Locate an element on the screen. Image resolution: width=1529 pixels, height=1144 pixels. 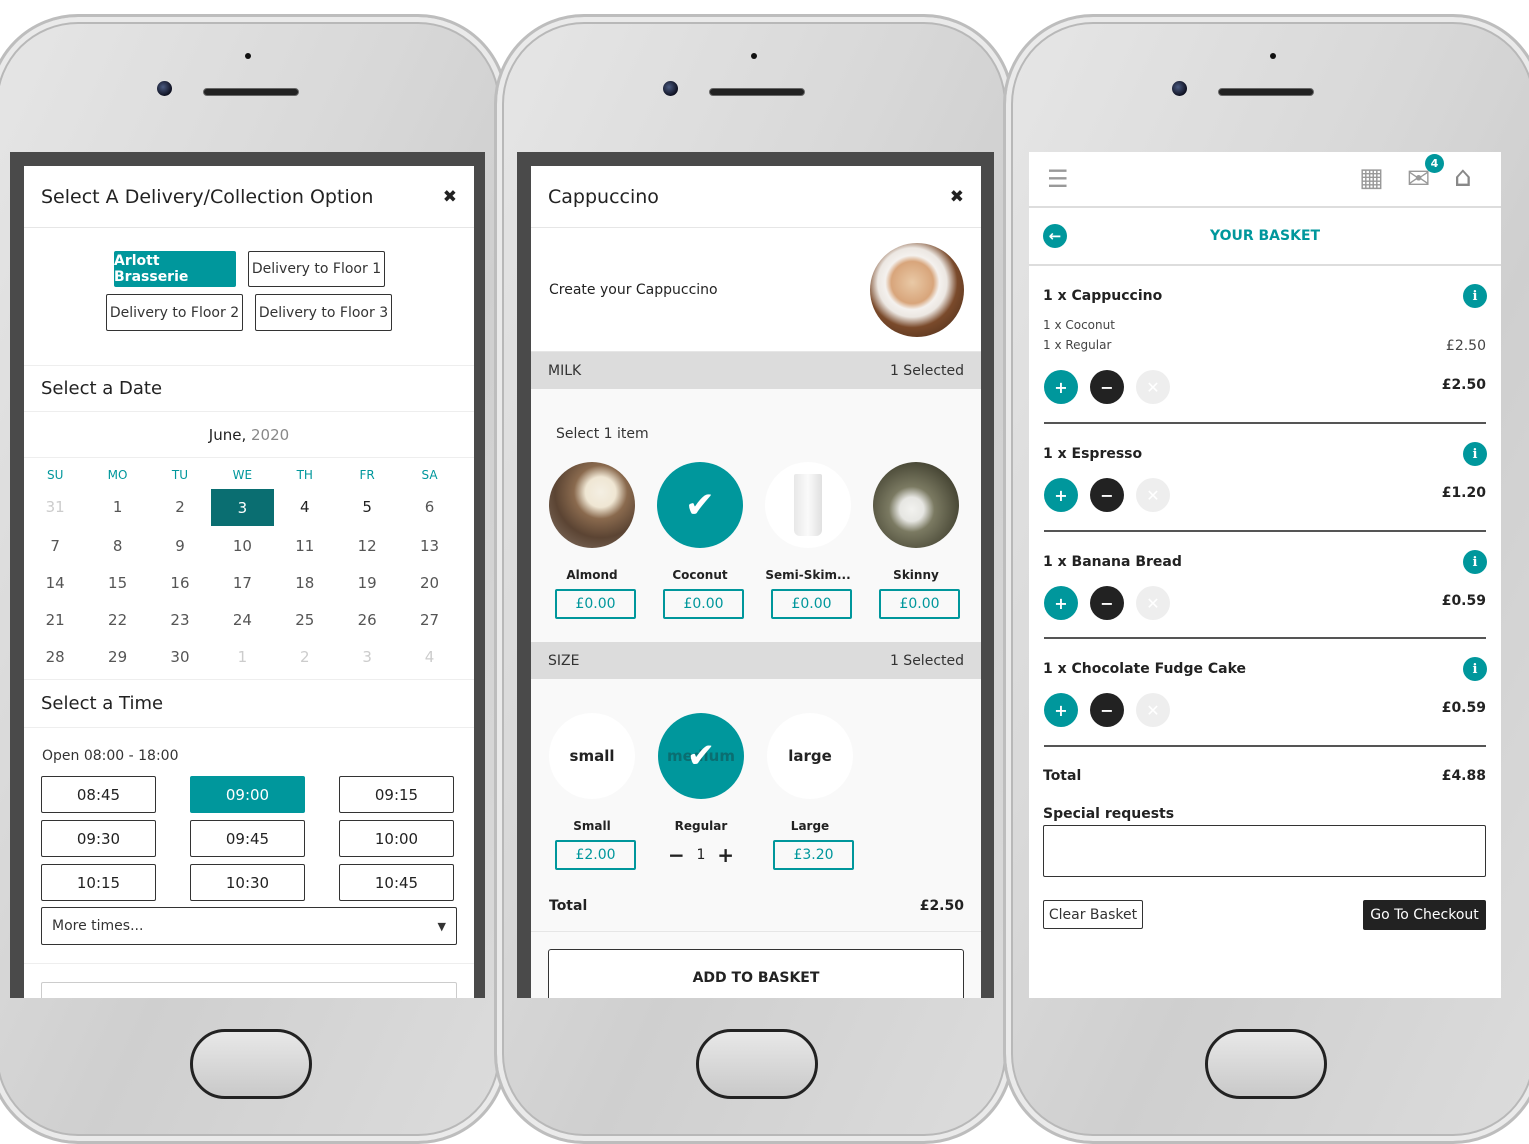
size-option-regular: medium ✔ Regular − 1 + is located at coordinates (712, 791).